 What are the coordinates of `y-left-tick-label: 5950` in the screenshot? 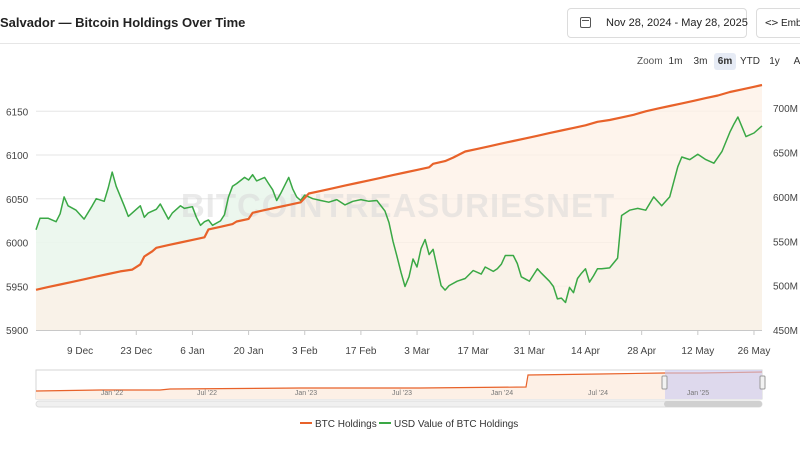 It's located at (17, 287).